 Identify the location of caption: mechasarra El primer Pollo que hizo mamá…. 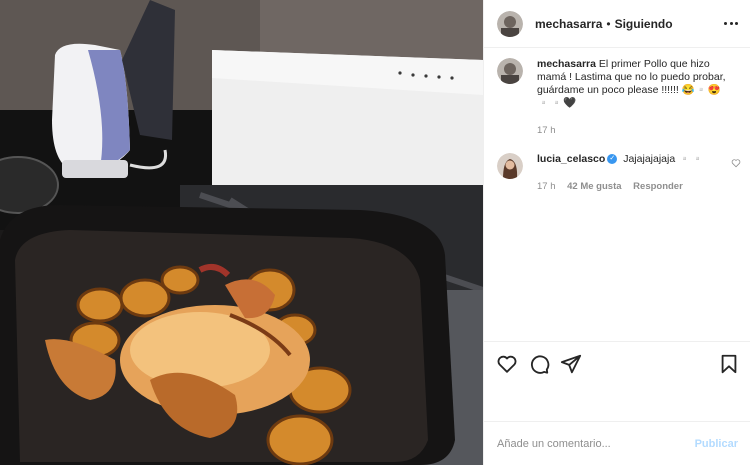
(617, 97).